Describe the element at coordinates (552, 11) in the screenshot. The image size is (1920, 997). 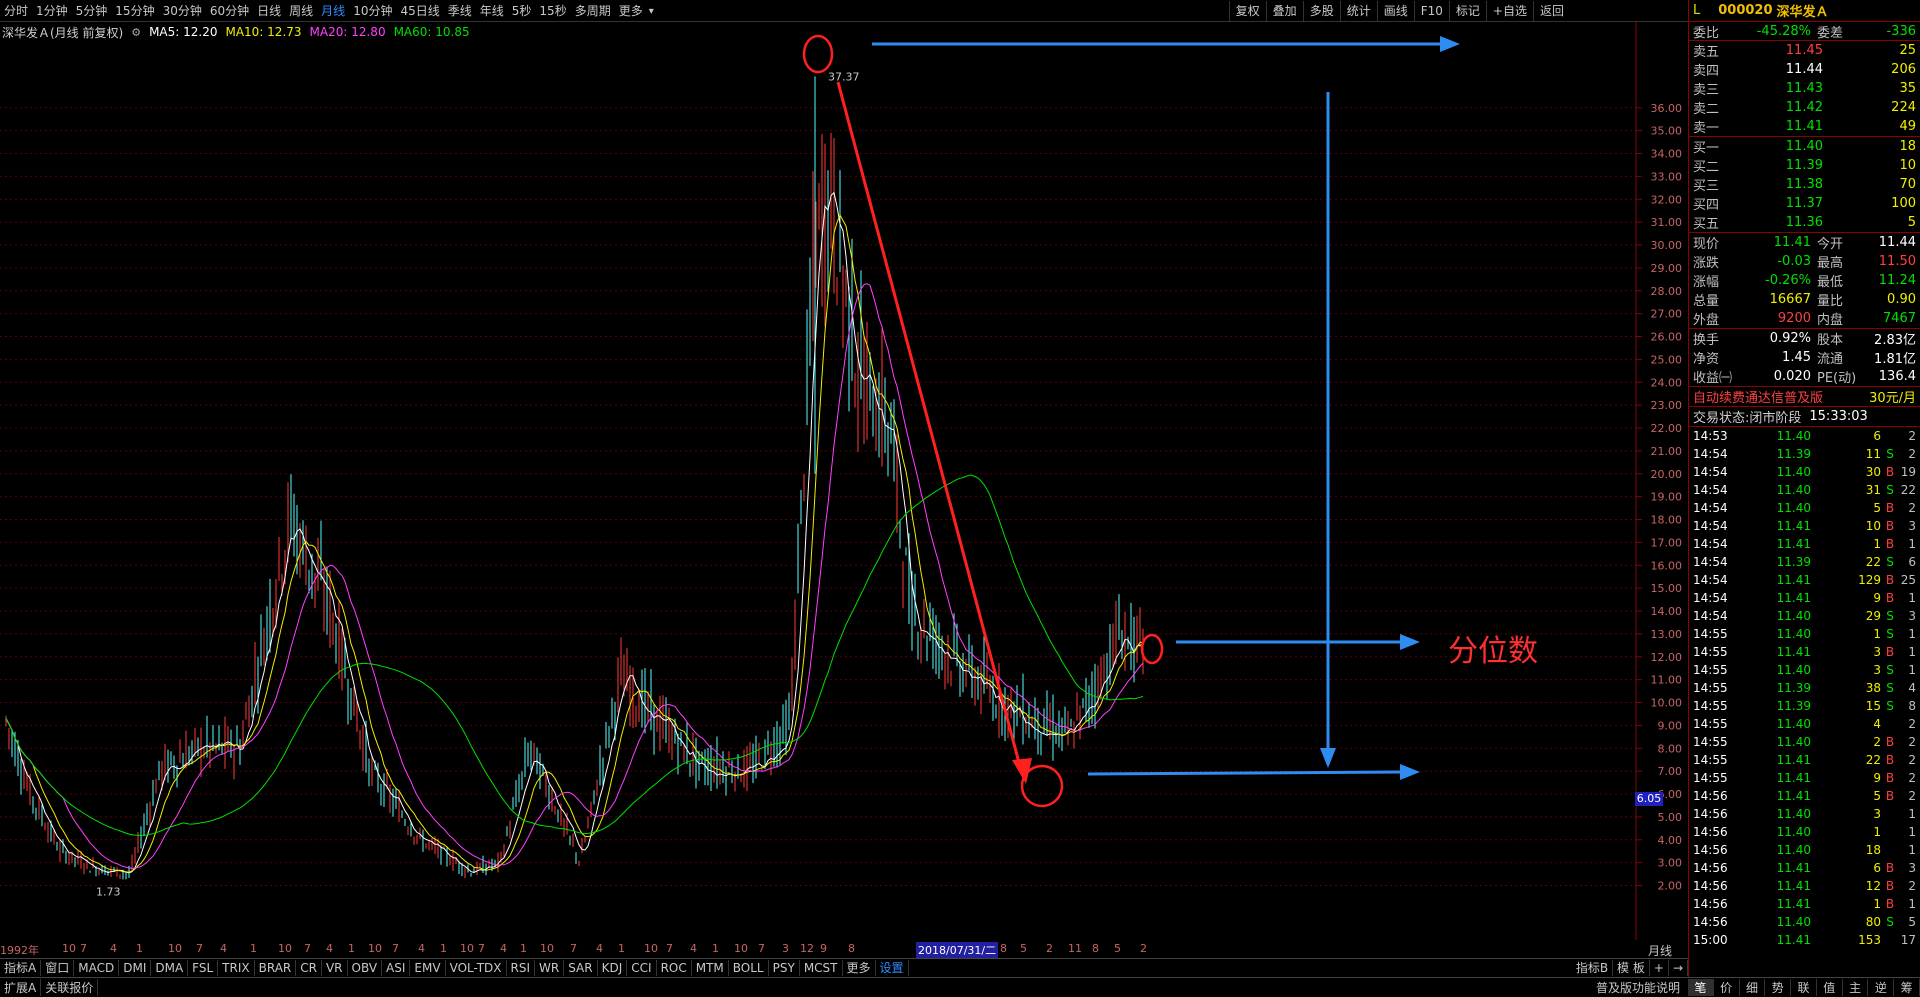
I see `timeframe-tab: 15秒` at that location.